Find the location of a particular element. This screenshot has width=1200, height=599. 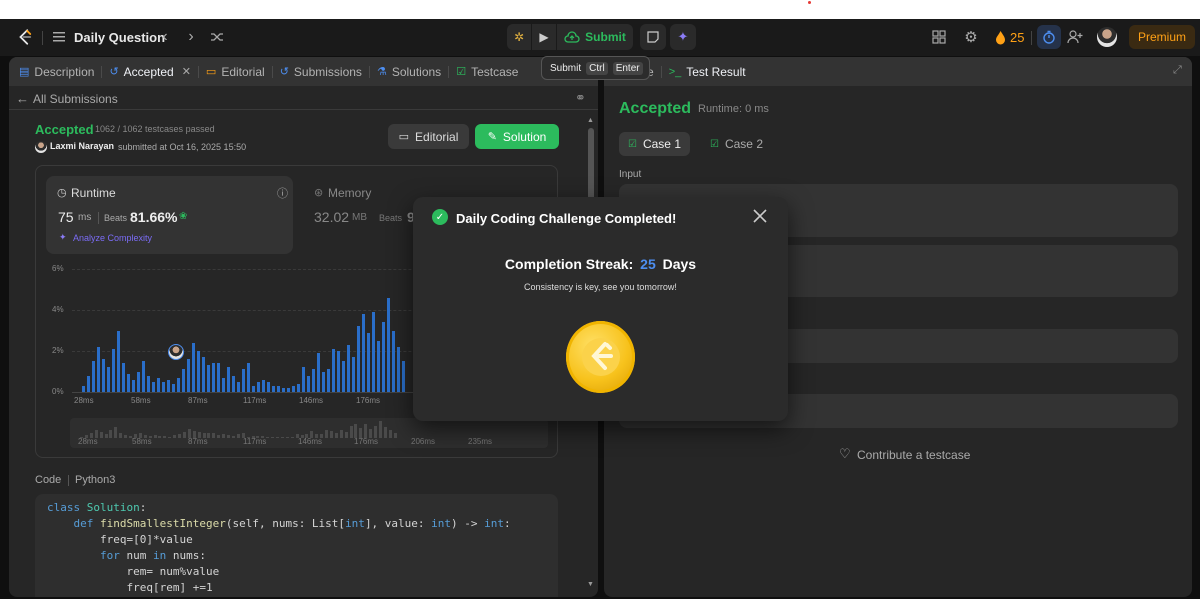

streak-count: 25 is located at coordinates (1017, 37).